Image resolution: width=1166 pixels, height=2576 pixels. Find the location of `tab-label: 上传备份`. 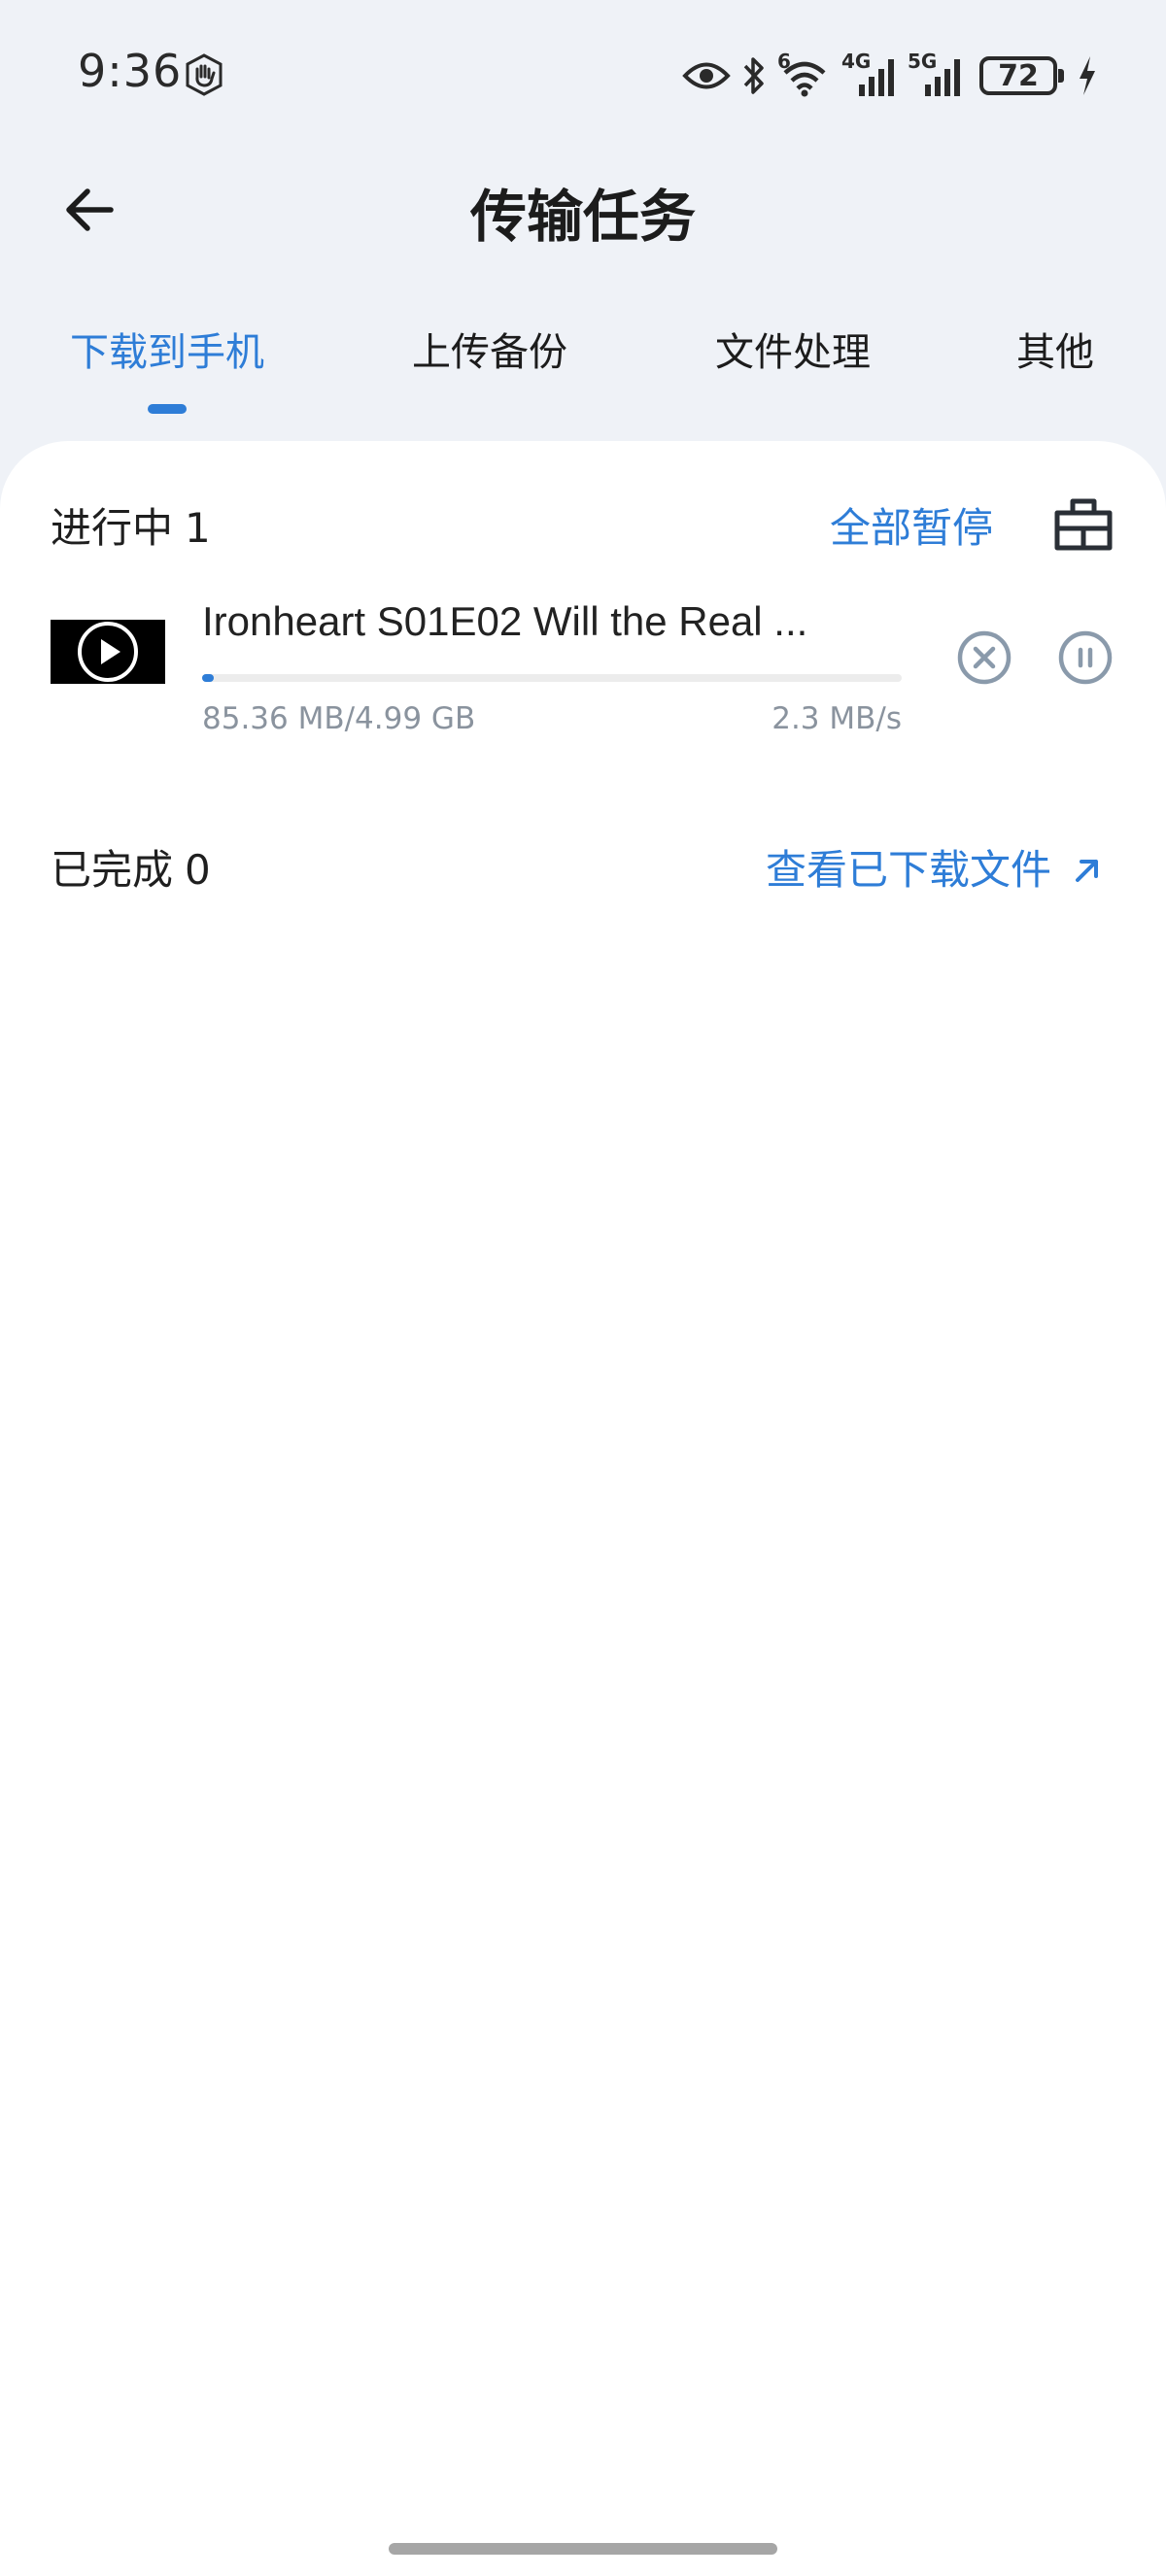

tab-label: 上传备份 is located at coordinates (489, 352).